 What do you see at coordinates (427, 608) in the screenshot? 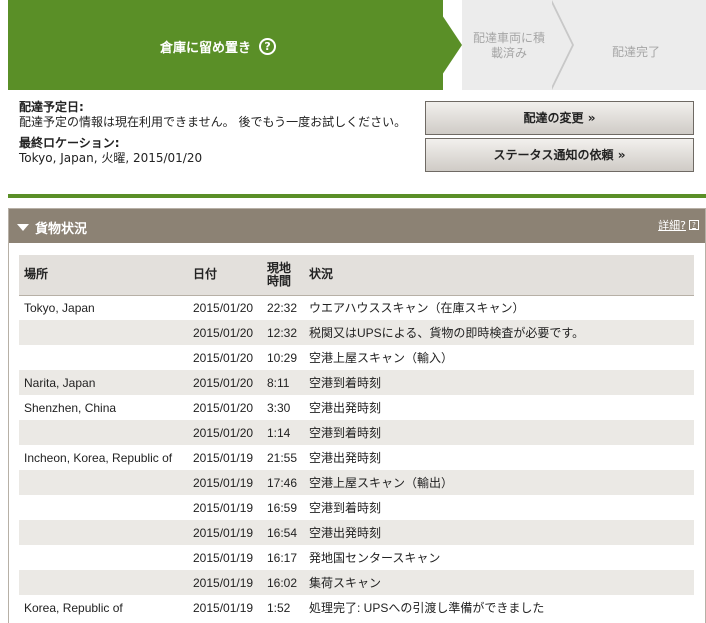
I see `cell-status: 処理完了: UPSへの引渡し準備ができました` at bounding box center [427, 608].